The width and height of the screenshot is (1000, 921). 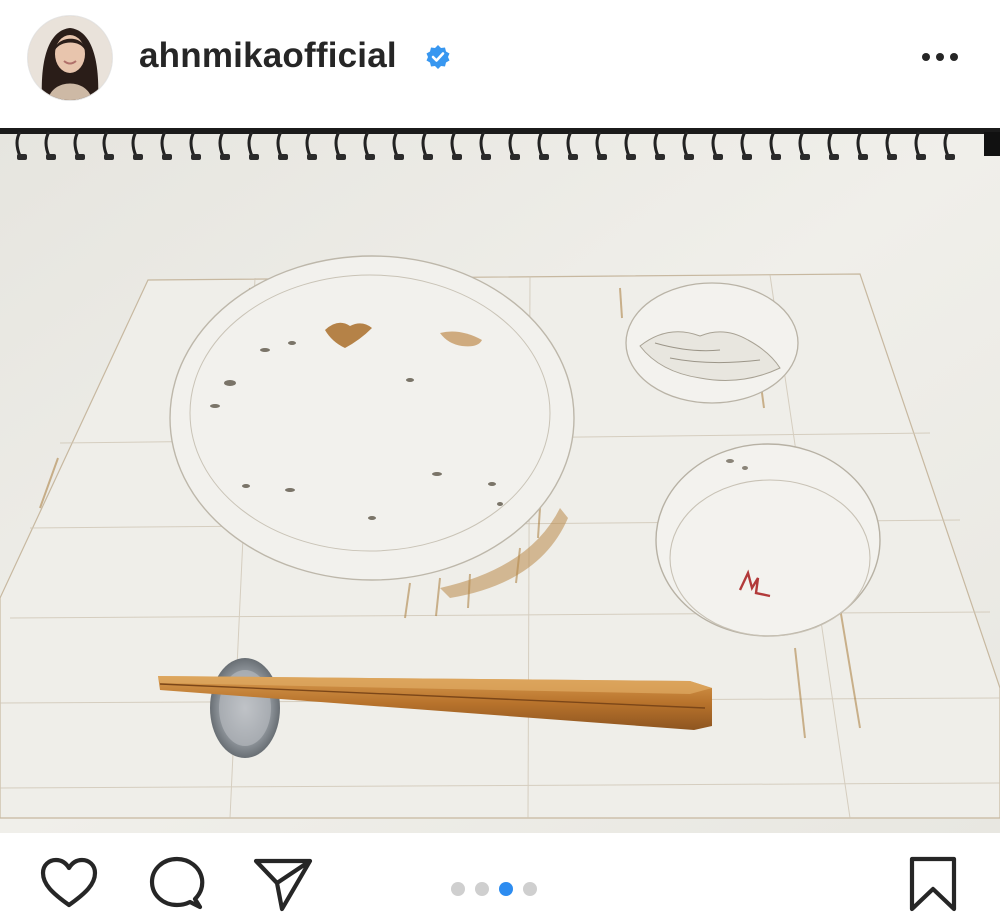 I want to click on post-actions-bar, so click(x=500, y=877).